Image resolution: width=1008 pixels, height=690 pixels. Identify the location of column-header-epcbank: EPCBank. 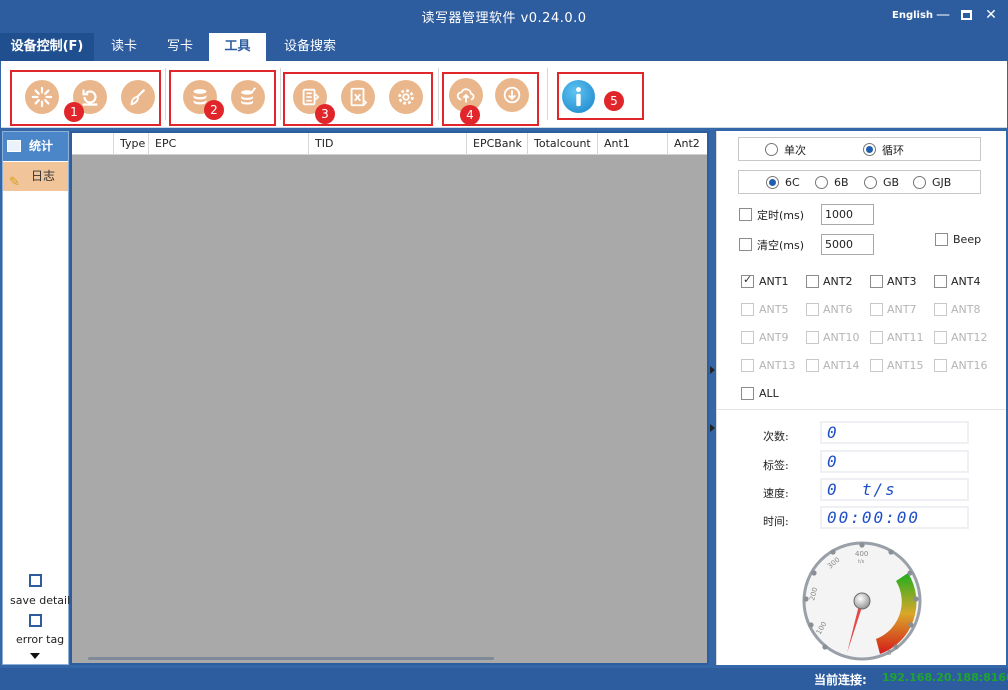
(496, 144).